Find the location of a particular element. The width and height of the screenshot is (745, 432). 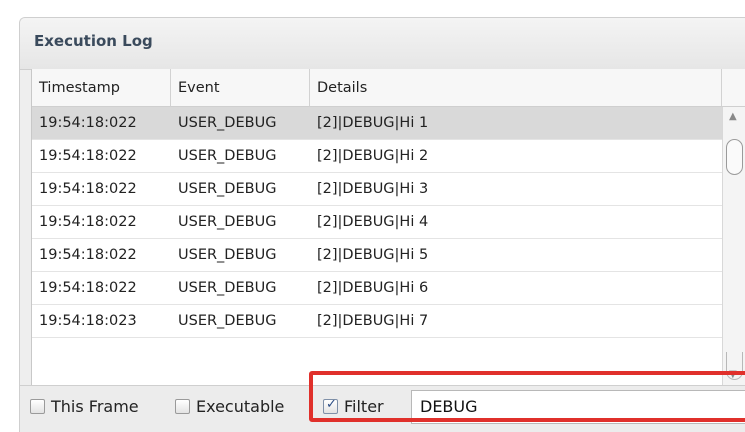

cell-details: [2]|DEBUG|Hi 1 is located at coordinates (373, 123).